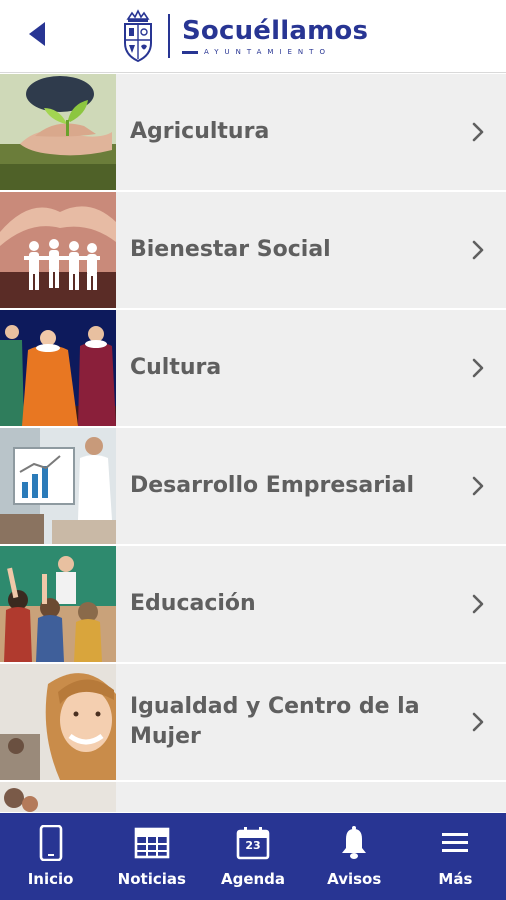 This screenshot has width=506, height=900. What do you see at coordinates (311, 604) in the screenshot?
I see `list-item-body: Educación` at bounding box center [311, 604].